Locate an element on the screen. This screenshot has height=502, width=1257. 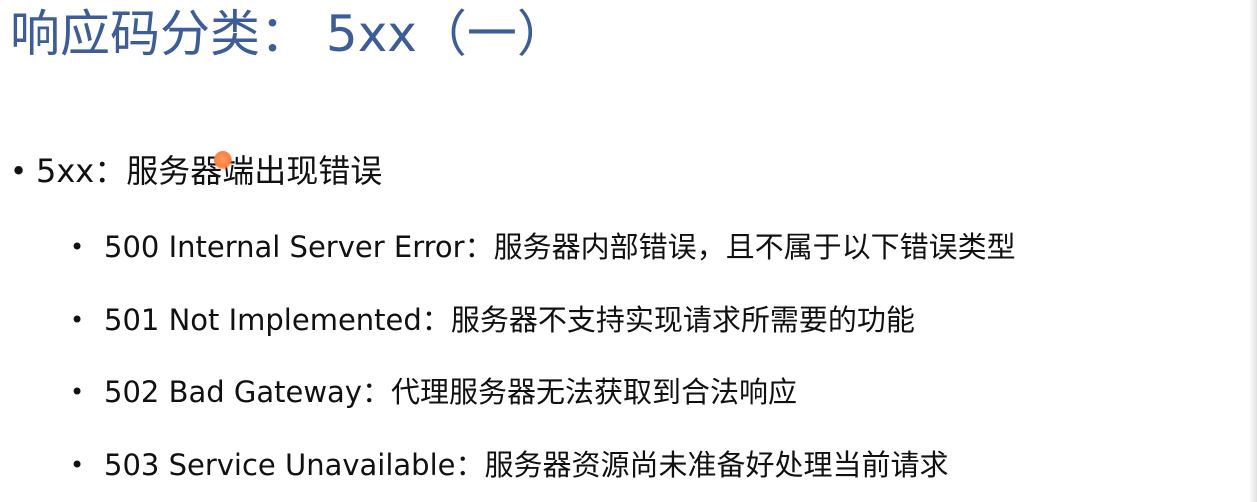
main-bullet-item: • 5xx：服务器端出现错误 is located at coordinates (196, 171).